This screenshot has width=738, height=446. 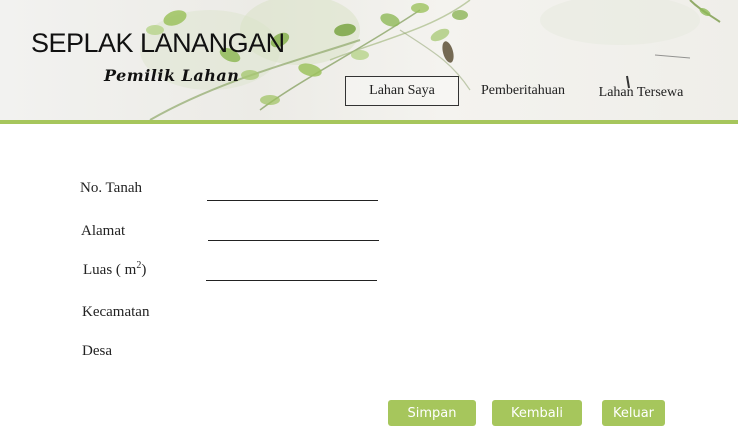 What do you see at coordinates (97, 351) in the screenshot?
I see `desa-label: Desa` at bounding box center [97, 351].